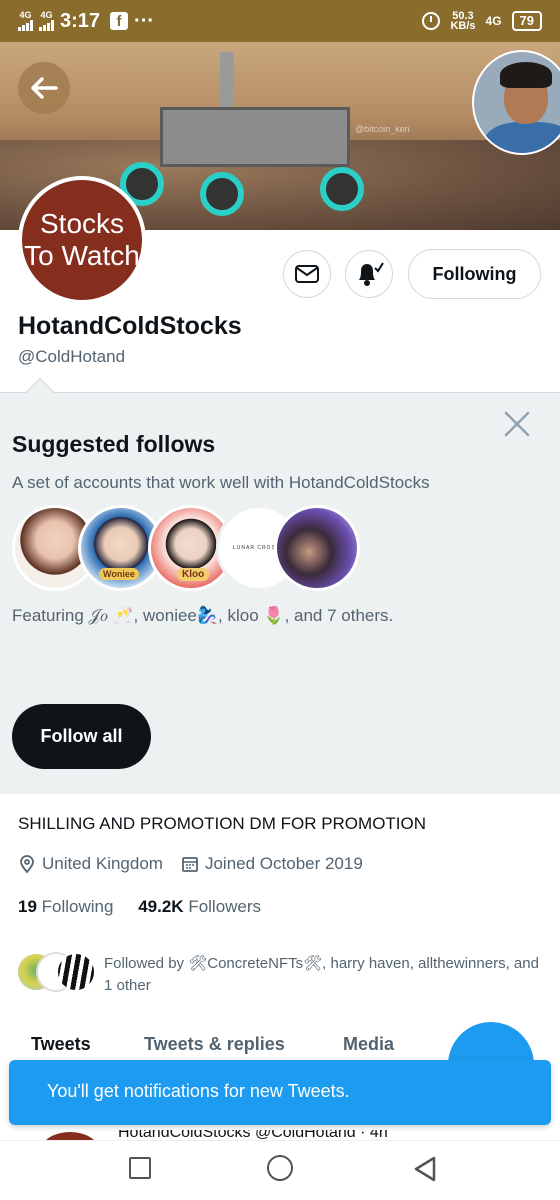  Describe the element at coordinates (463, 26) in the screenshot. I see `speed-unit: KB/s` at that location.